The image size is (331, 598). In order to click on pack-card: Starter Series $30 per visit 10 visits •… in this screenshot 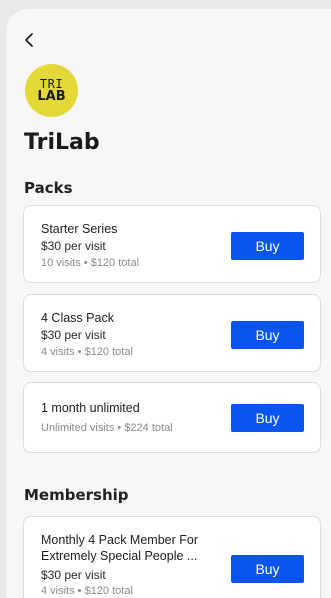, I will do `click(172, 244)`.